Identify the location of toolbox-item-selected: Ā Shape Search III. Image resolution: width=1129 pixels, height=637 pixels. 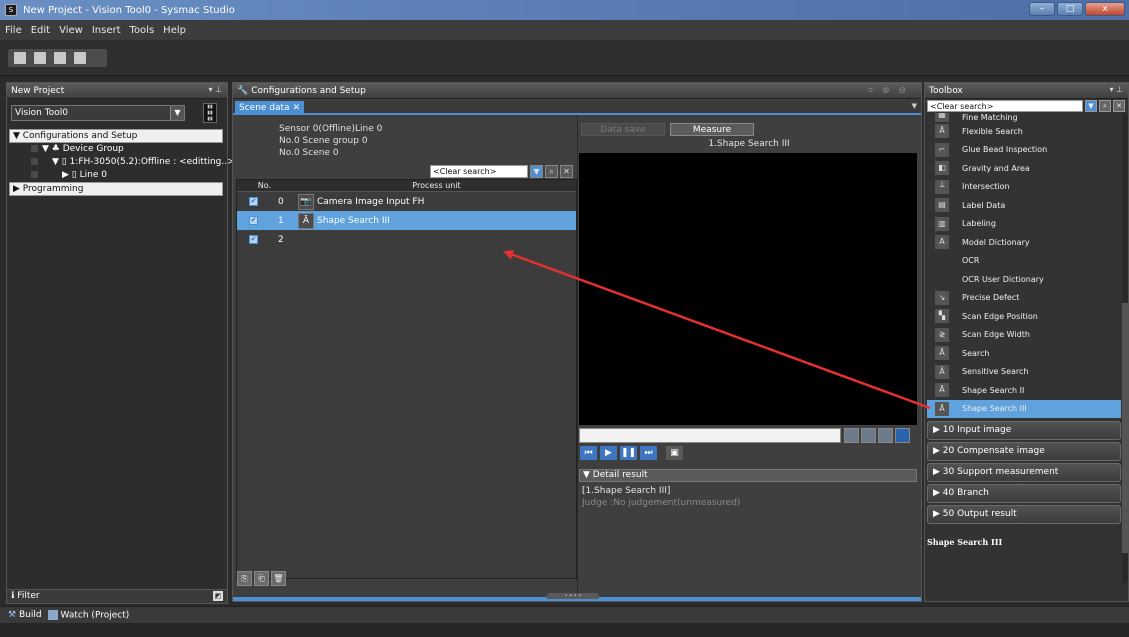
(1024, 408).